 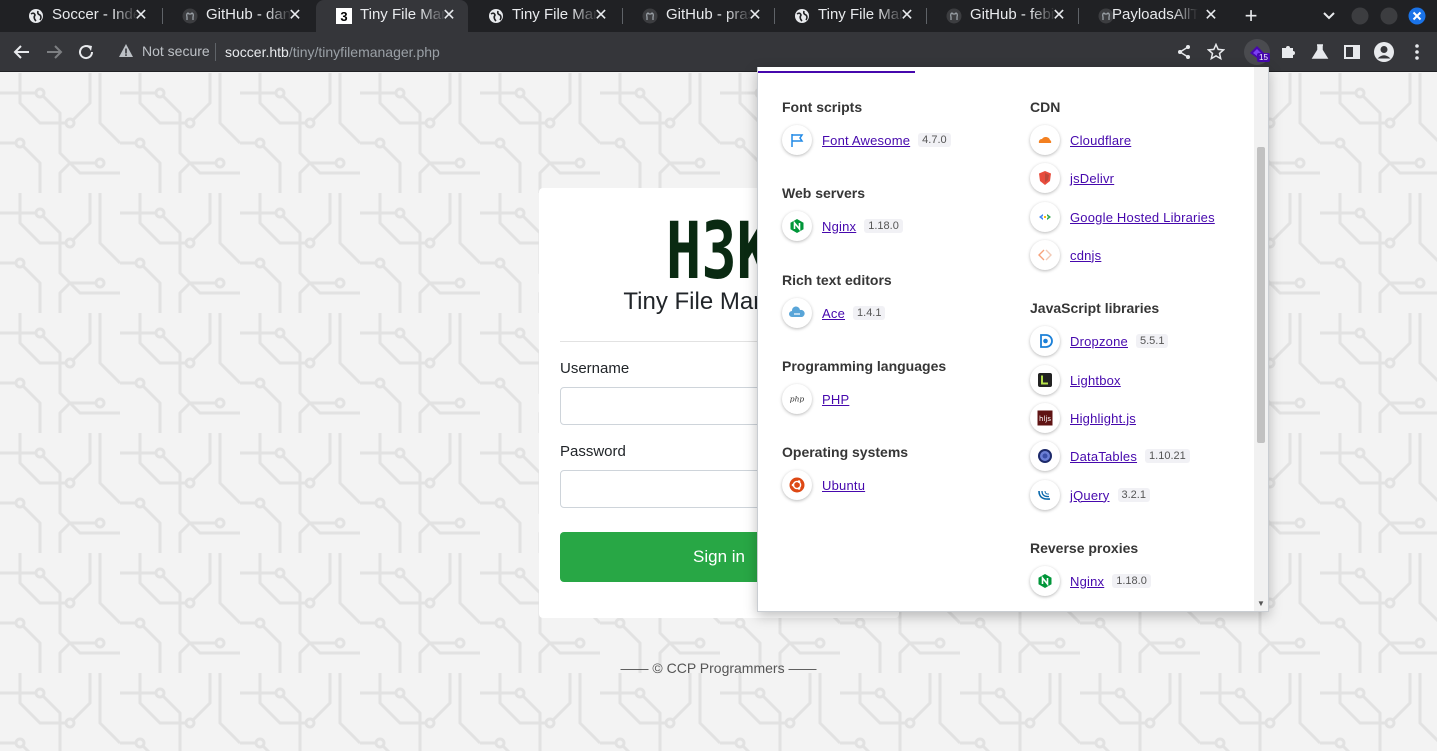 What do you see at coordinates (869, 313) in the screenshot?
I see `tech-version: 1.4.1` at bounding box center [869, 313].